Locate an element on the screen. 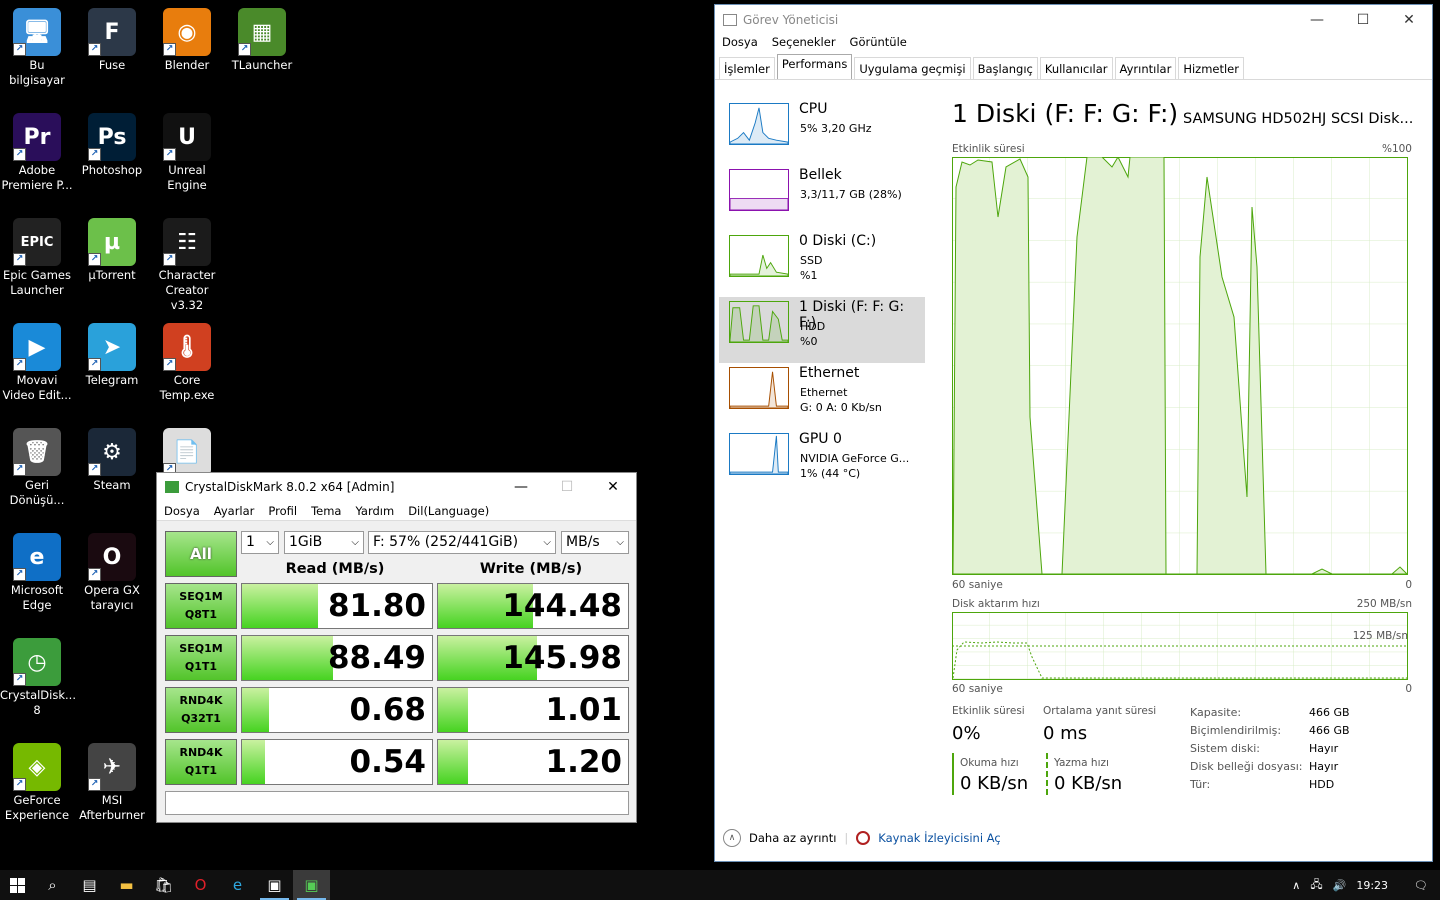  network-icon: 🖧 is located at coordinates (1316, 885).